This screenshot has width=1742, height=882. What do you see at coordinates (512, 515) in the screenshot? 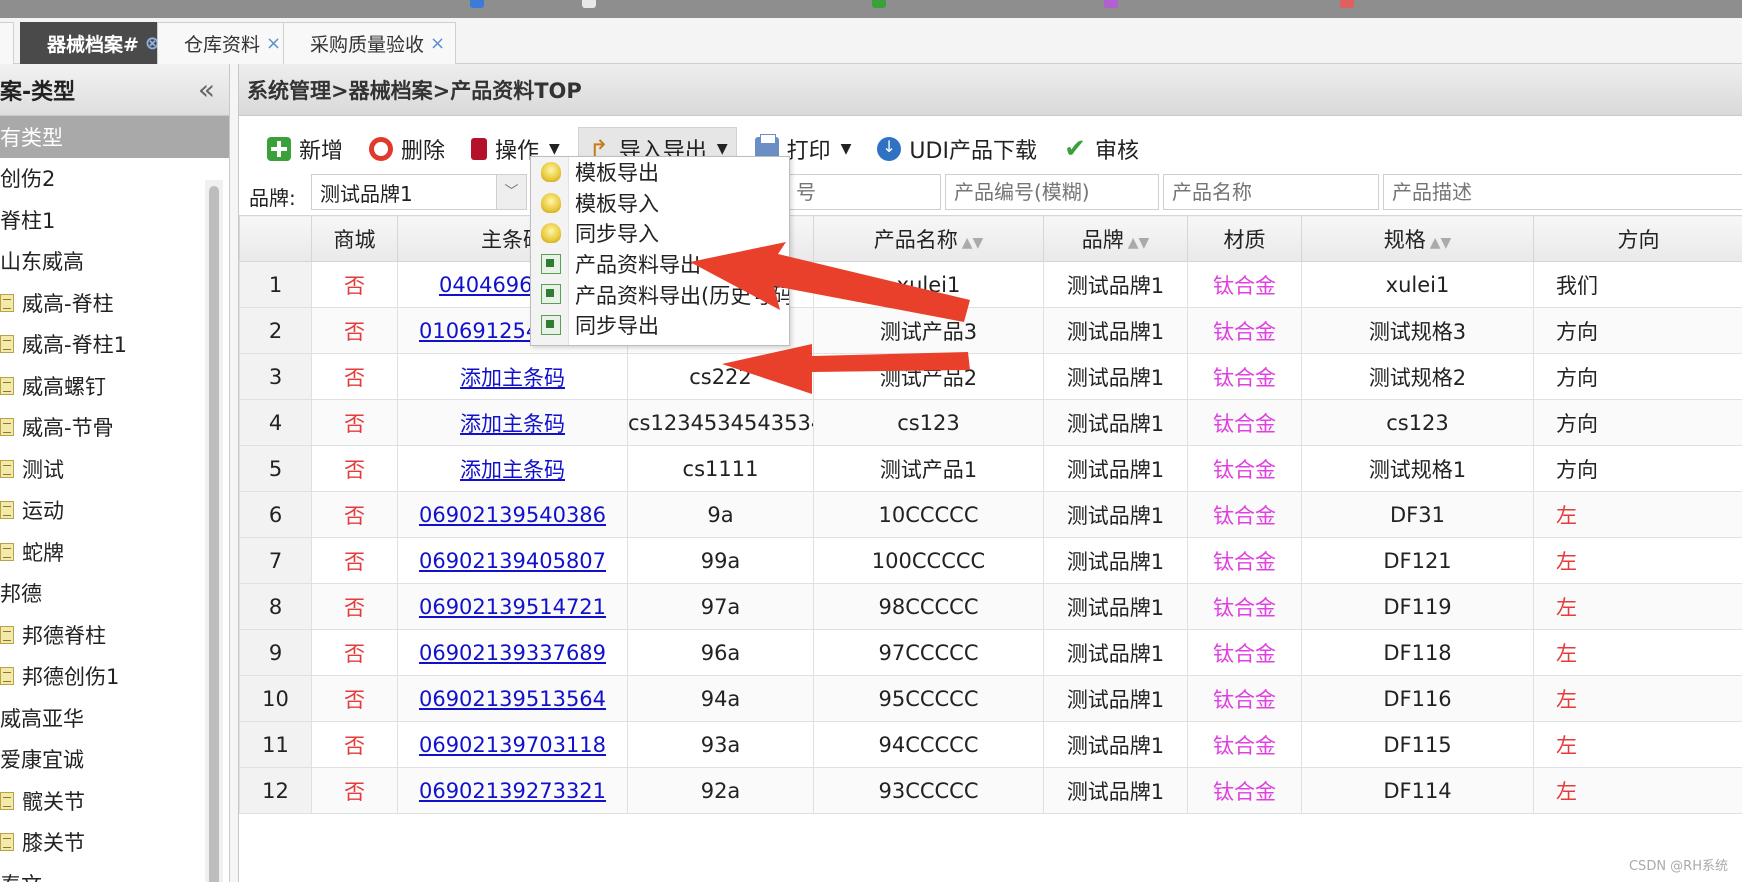
I see `barcode-link: 06902139540386` at bounding box center [512, 515].